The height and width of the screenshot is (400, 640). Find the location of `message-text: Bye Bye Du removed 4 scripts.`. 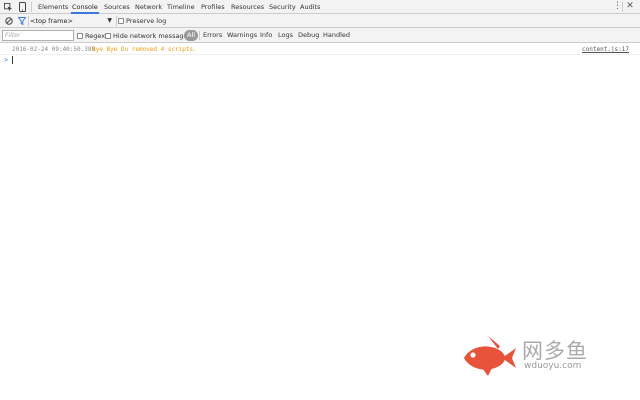

message-text: Bye Bye Du removed 4 scripts. is located at coordinates (144, 49).